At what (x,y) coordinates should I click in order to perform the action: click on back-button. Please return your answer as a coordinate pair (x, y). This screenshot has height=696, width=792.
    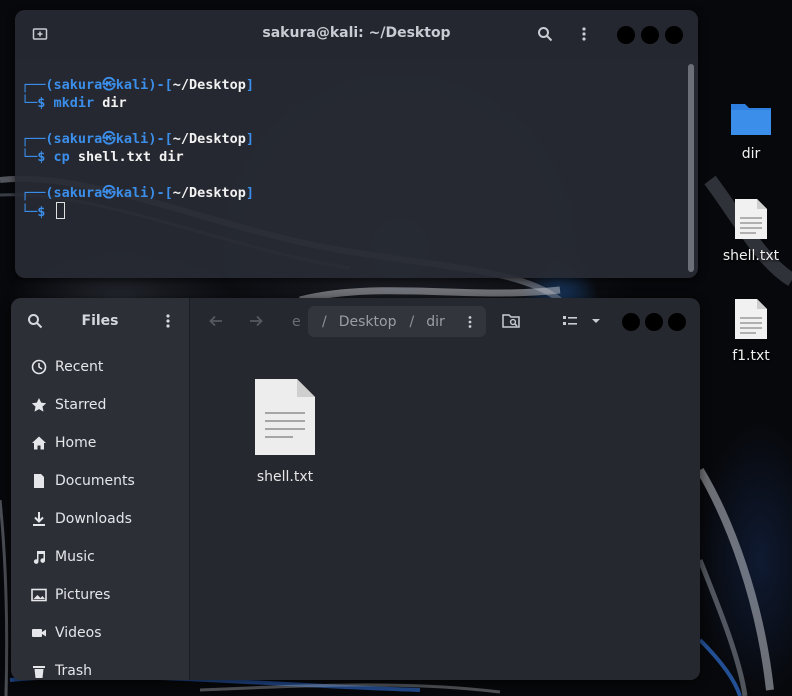
    Looking at the image, I should click on (216, 321).